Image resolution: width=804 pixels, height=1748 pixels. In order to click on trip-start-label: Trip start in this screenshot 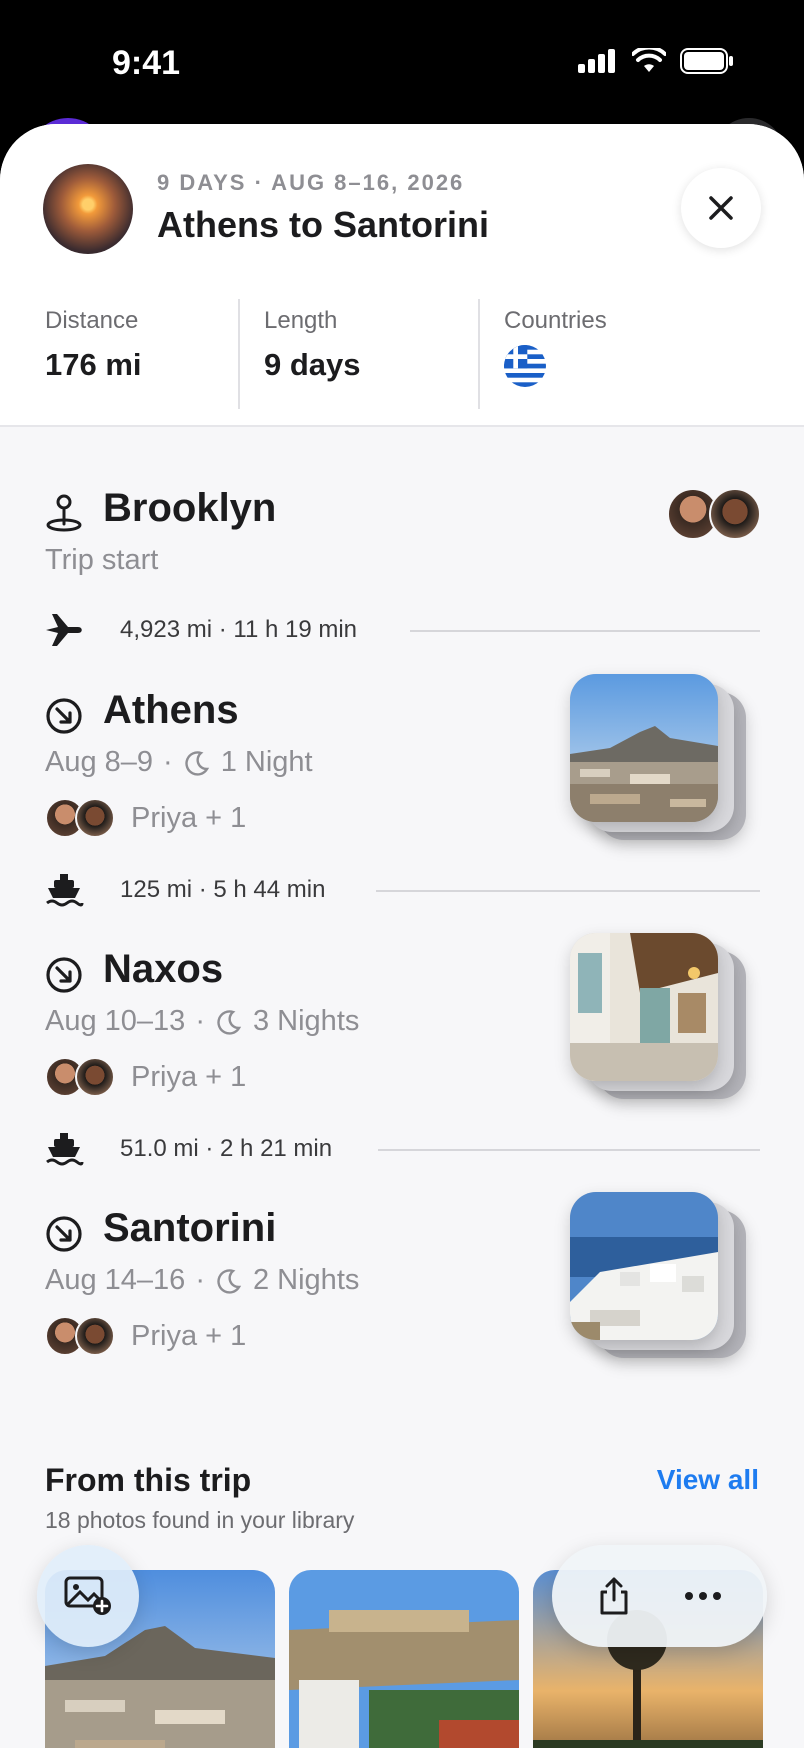, I will do `click(102, 560)`.